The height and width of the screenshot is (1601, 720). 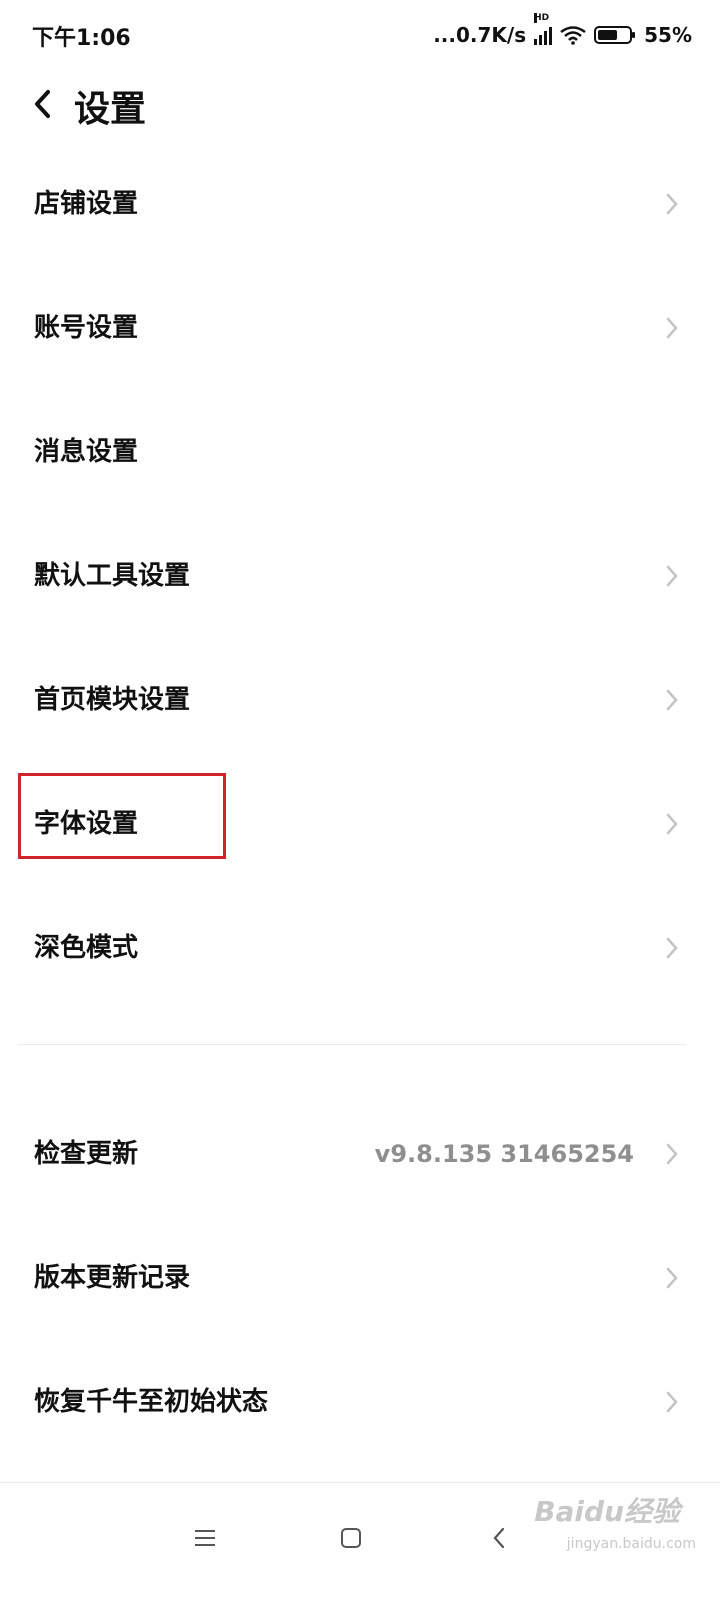 I want to click on menu-icon, so click(x=205, y=1538).